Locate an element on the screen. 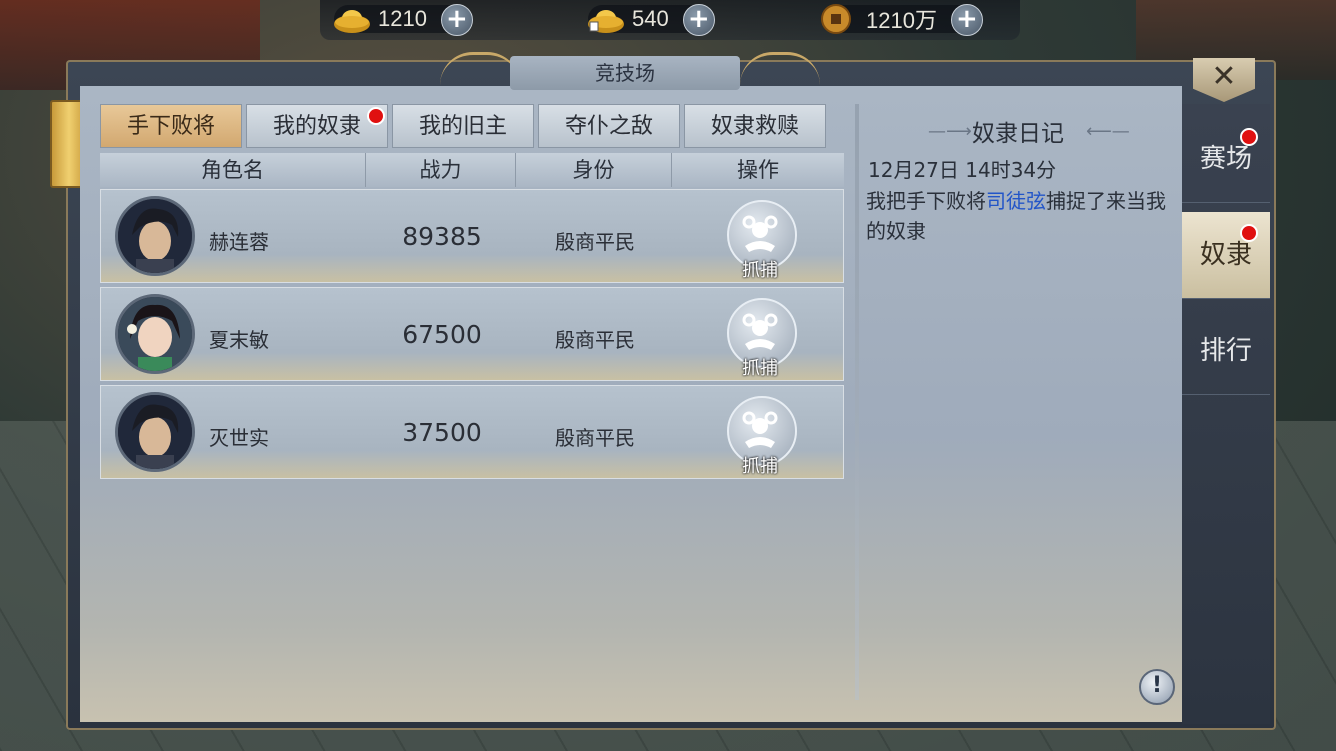 The height and width of the screenshot is (751, 1336). character-name: 灭世实 is located at coordinates (239, 438).